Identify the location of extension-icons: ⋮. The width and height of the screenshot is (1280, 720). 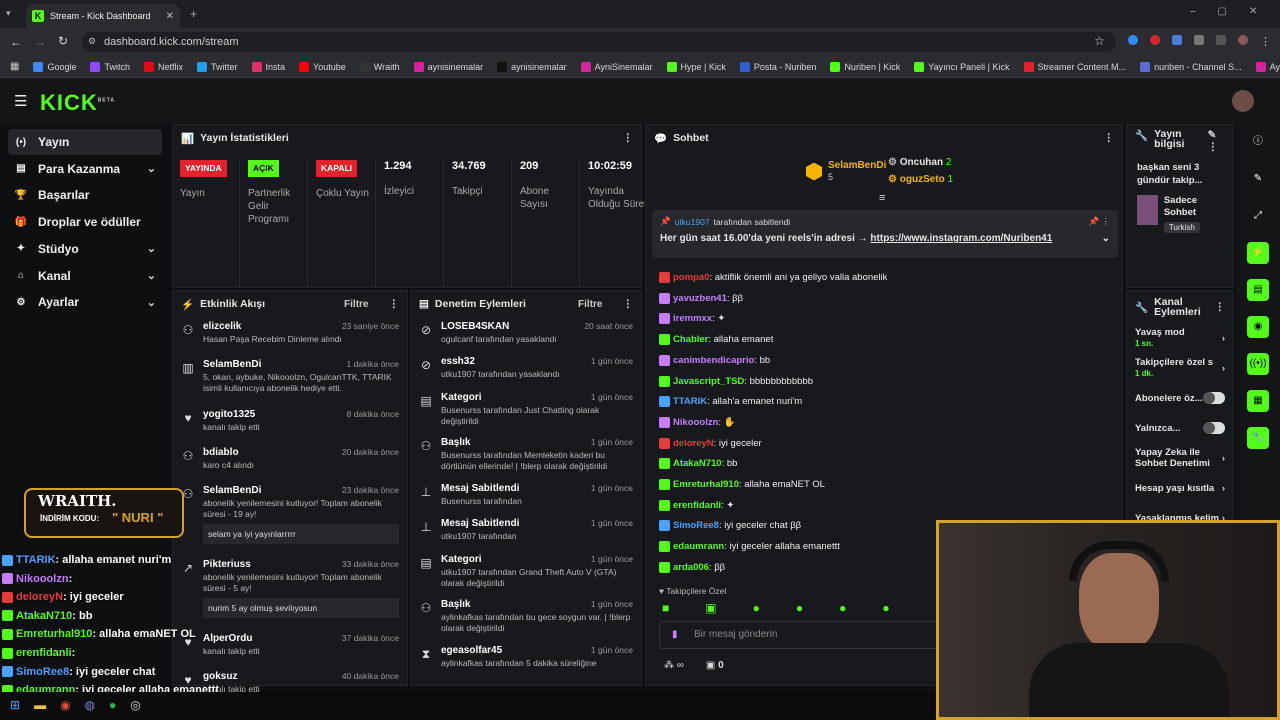
(1199, 41).